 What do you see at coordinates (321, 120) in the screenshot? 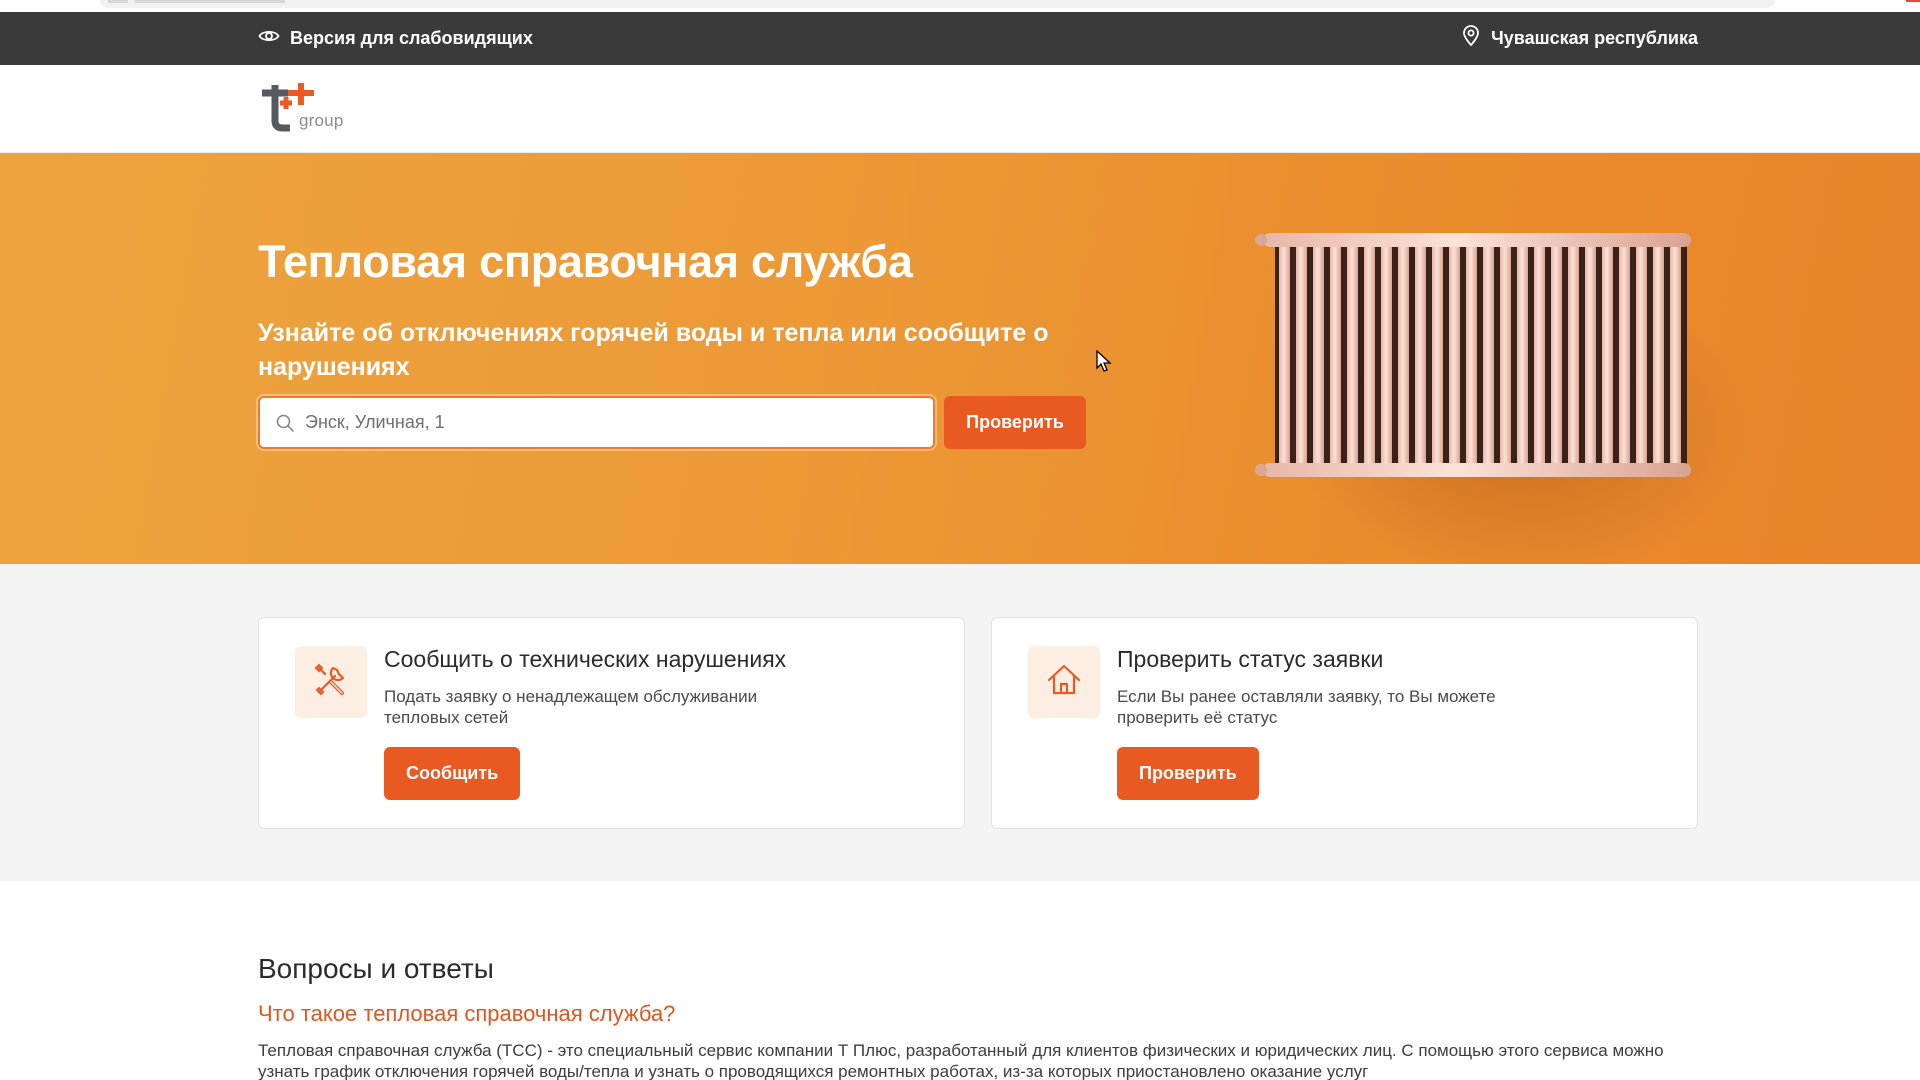
I see `logo-group-text: group` at bounding box center [321, 120].